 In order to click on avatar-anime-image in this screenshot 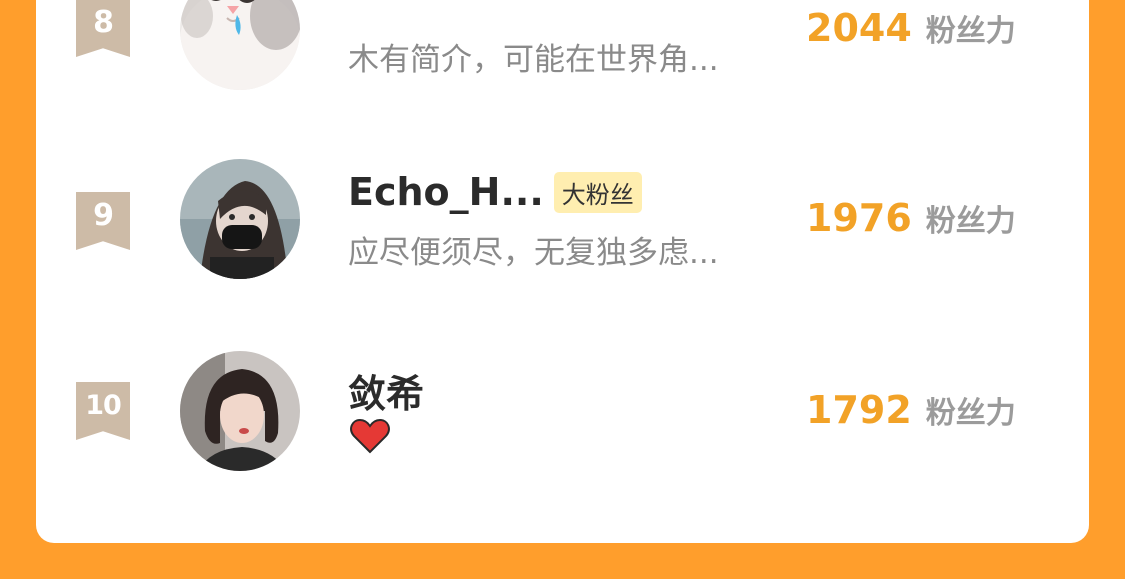, I will do `click(240, 219)`.